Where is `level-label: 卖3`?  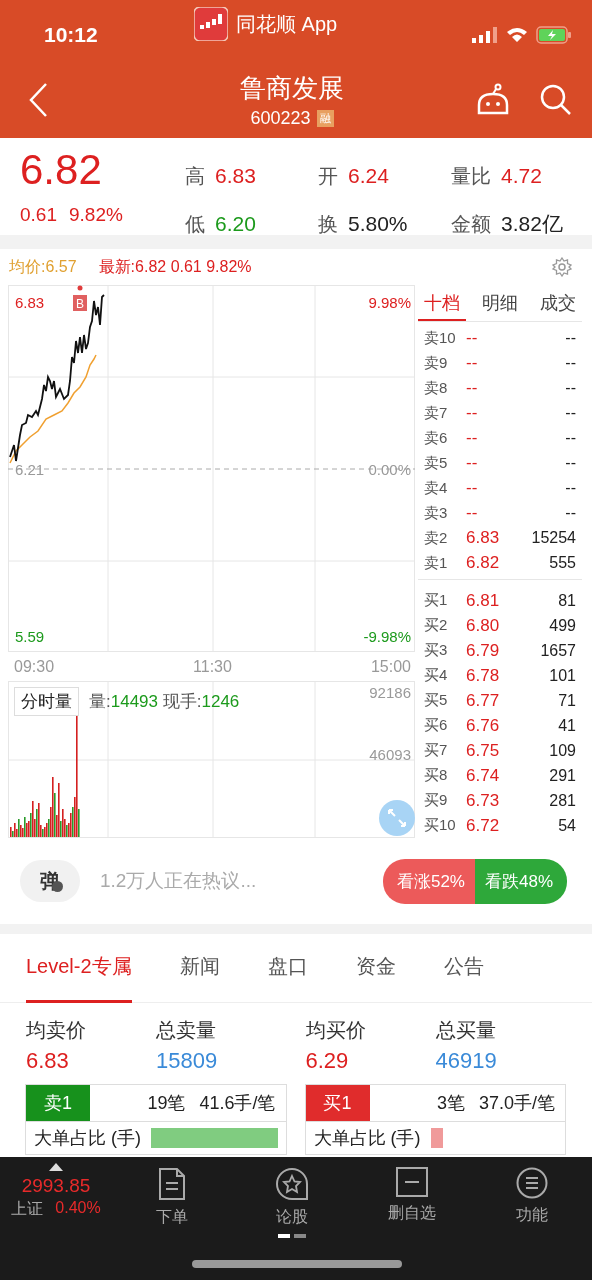 level-label: 卖3 is located at coordinates (436, 513).